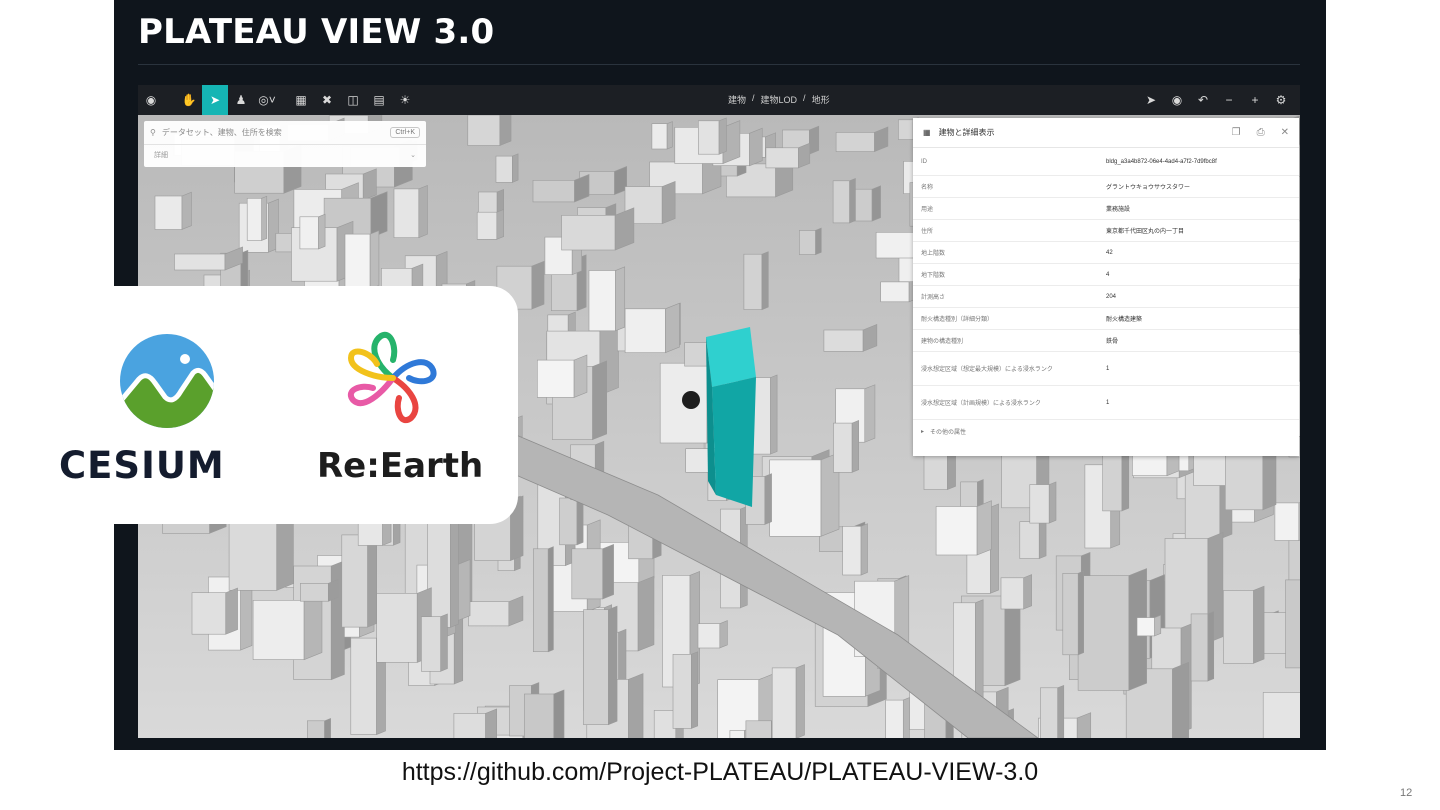 The height and width of the screenshot is (810, 1440). Describe the element at coordinates (151, 100) in the screenshot. I see `logo-icon: ◉` at that location.